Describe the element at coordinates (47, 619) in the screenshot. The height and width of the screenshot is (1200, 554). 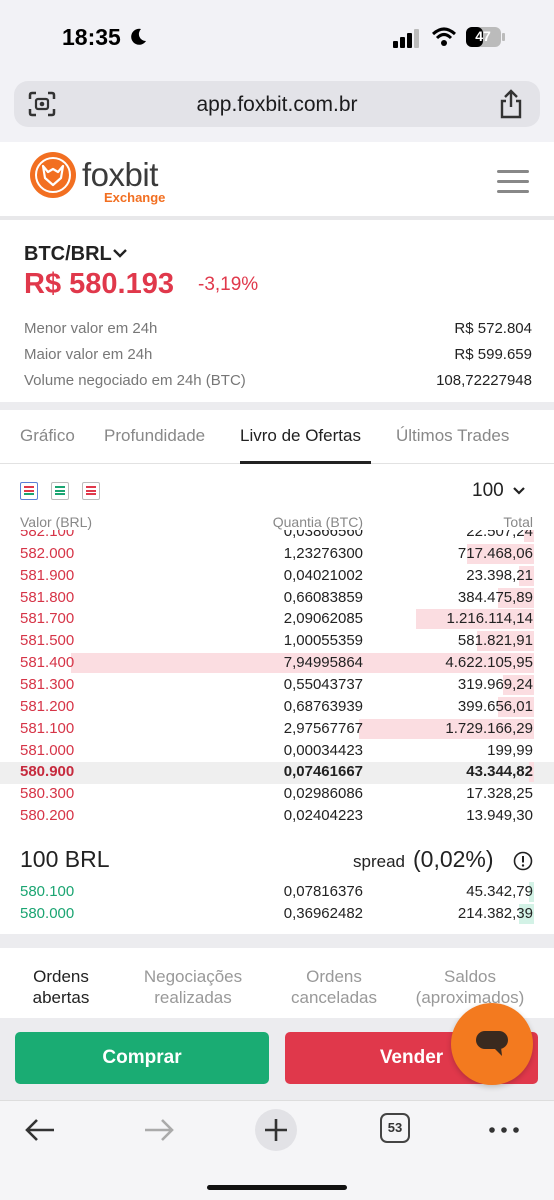
I see `order-price: 581.700` at that location.